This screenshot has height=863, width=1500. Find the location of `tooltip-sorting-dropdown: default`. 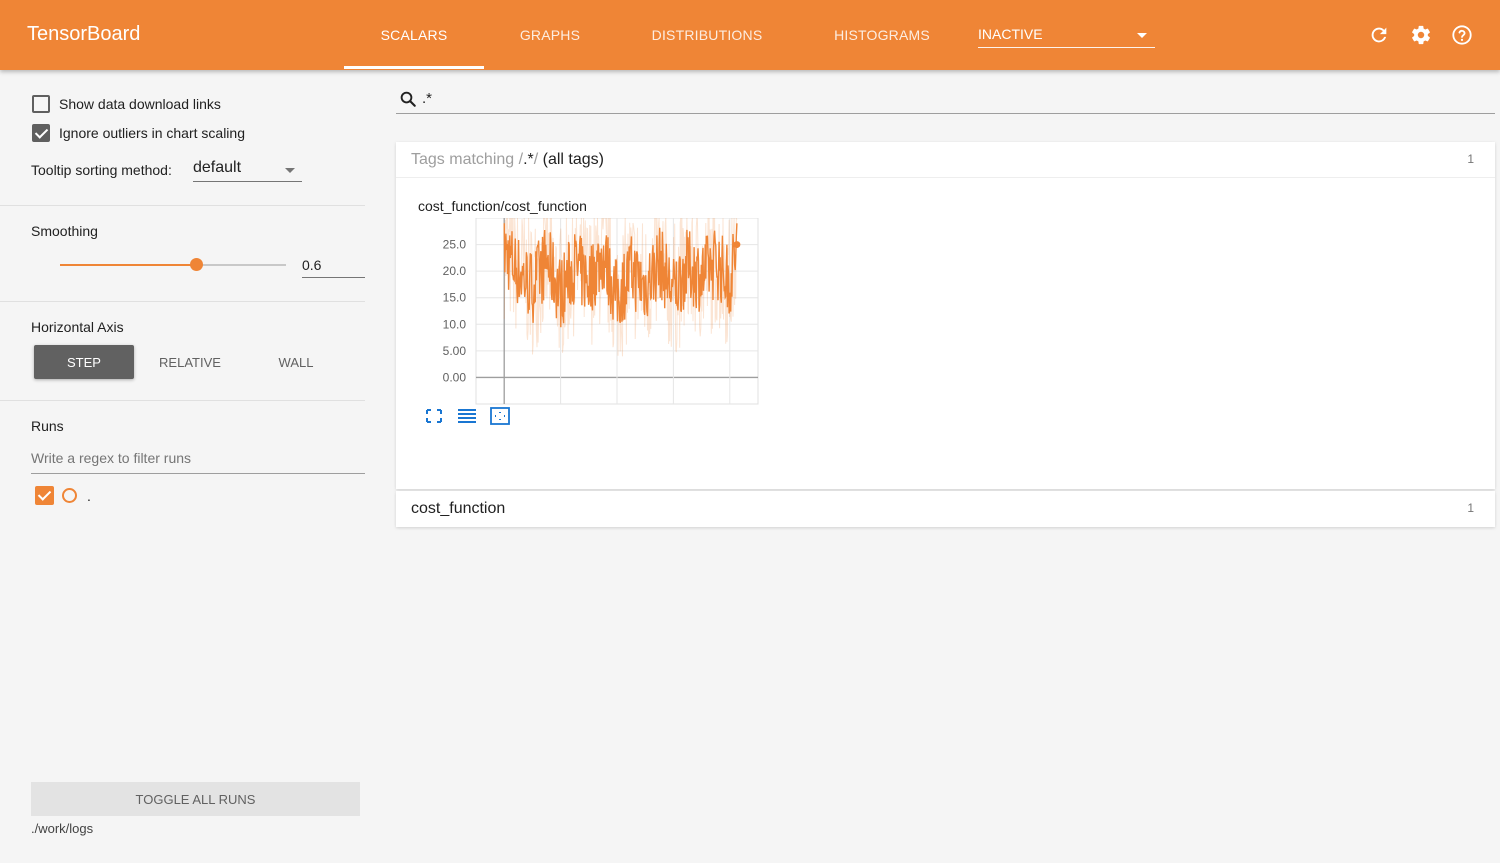

tooltip-sorting-dropdown: default is located at coordinates (247, 170).